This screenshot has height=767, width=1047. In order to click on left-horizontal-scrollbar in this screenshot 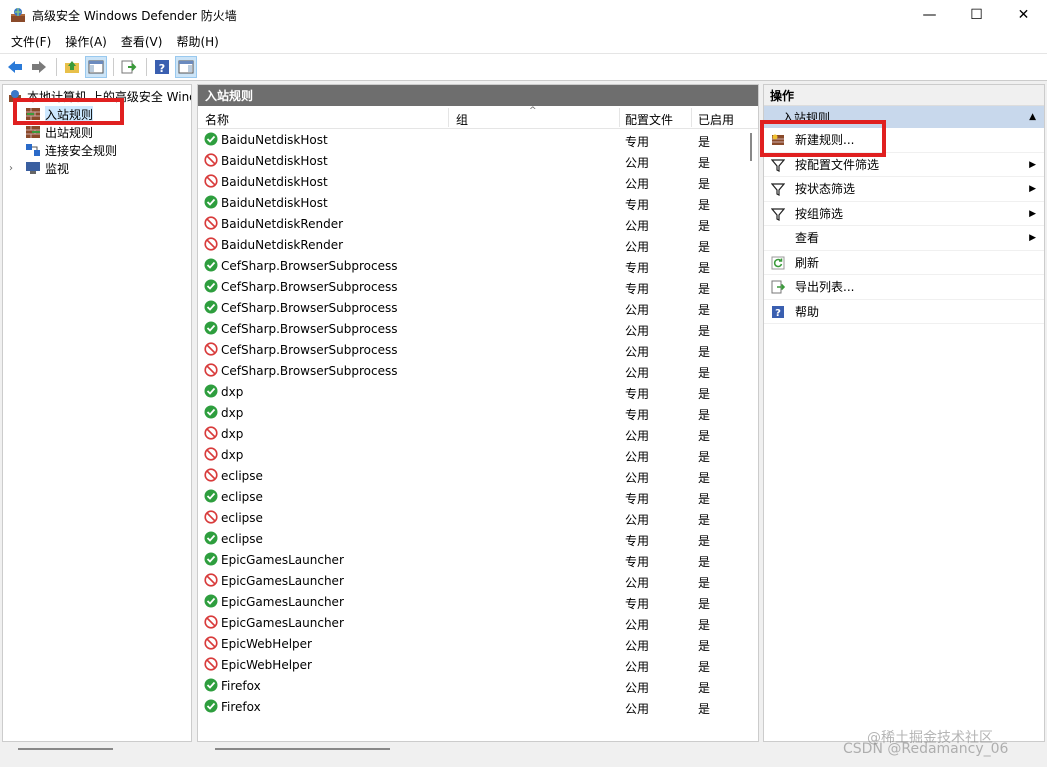, I will do `click(97, 749)`.